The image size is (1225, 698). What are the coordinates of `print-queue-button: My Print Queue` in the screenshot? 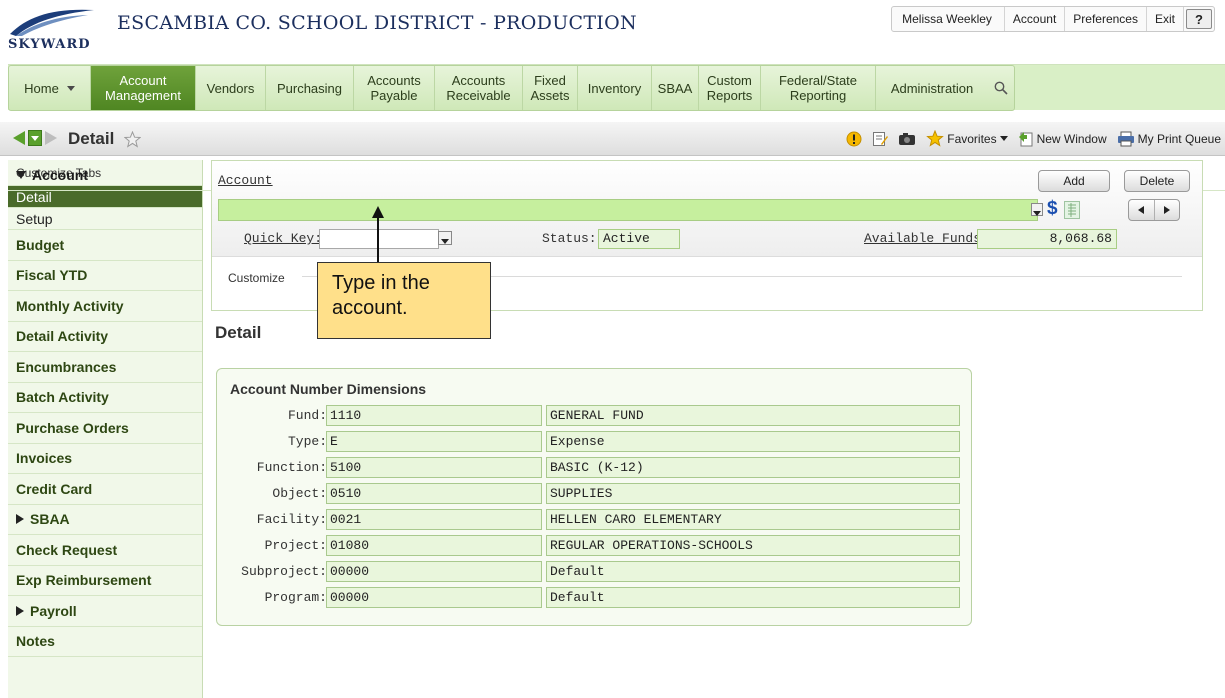 It's located at (1169, 139).